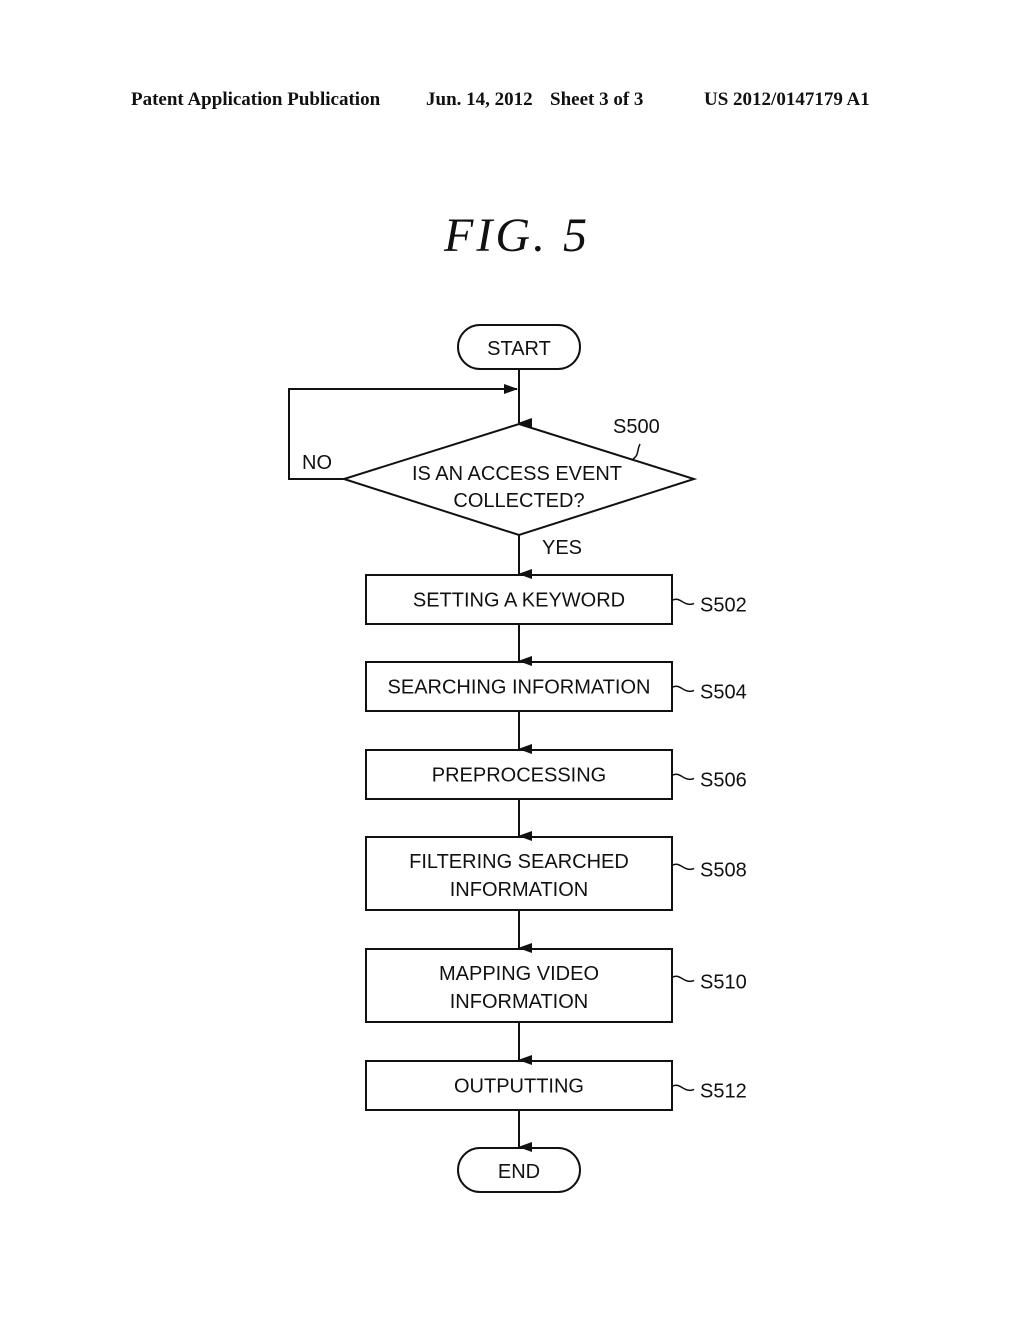  I want to click on step-id: S512, so click(723, 1092).